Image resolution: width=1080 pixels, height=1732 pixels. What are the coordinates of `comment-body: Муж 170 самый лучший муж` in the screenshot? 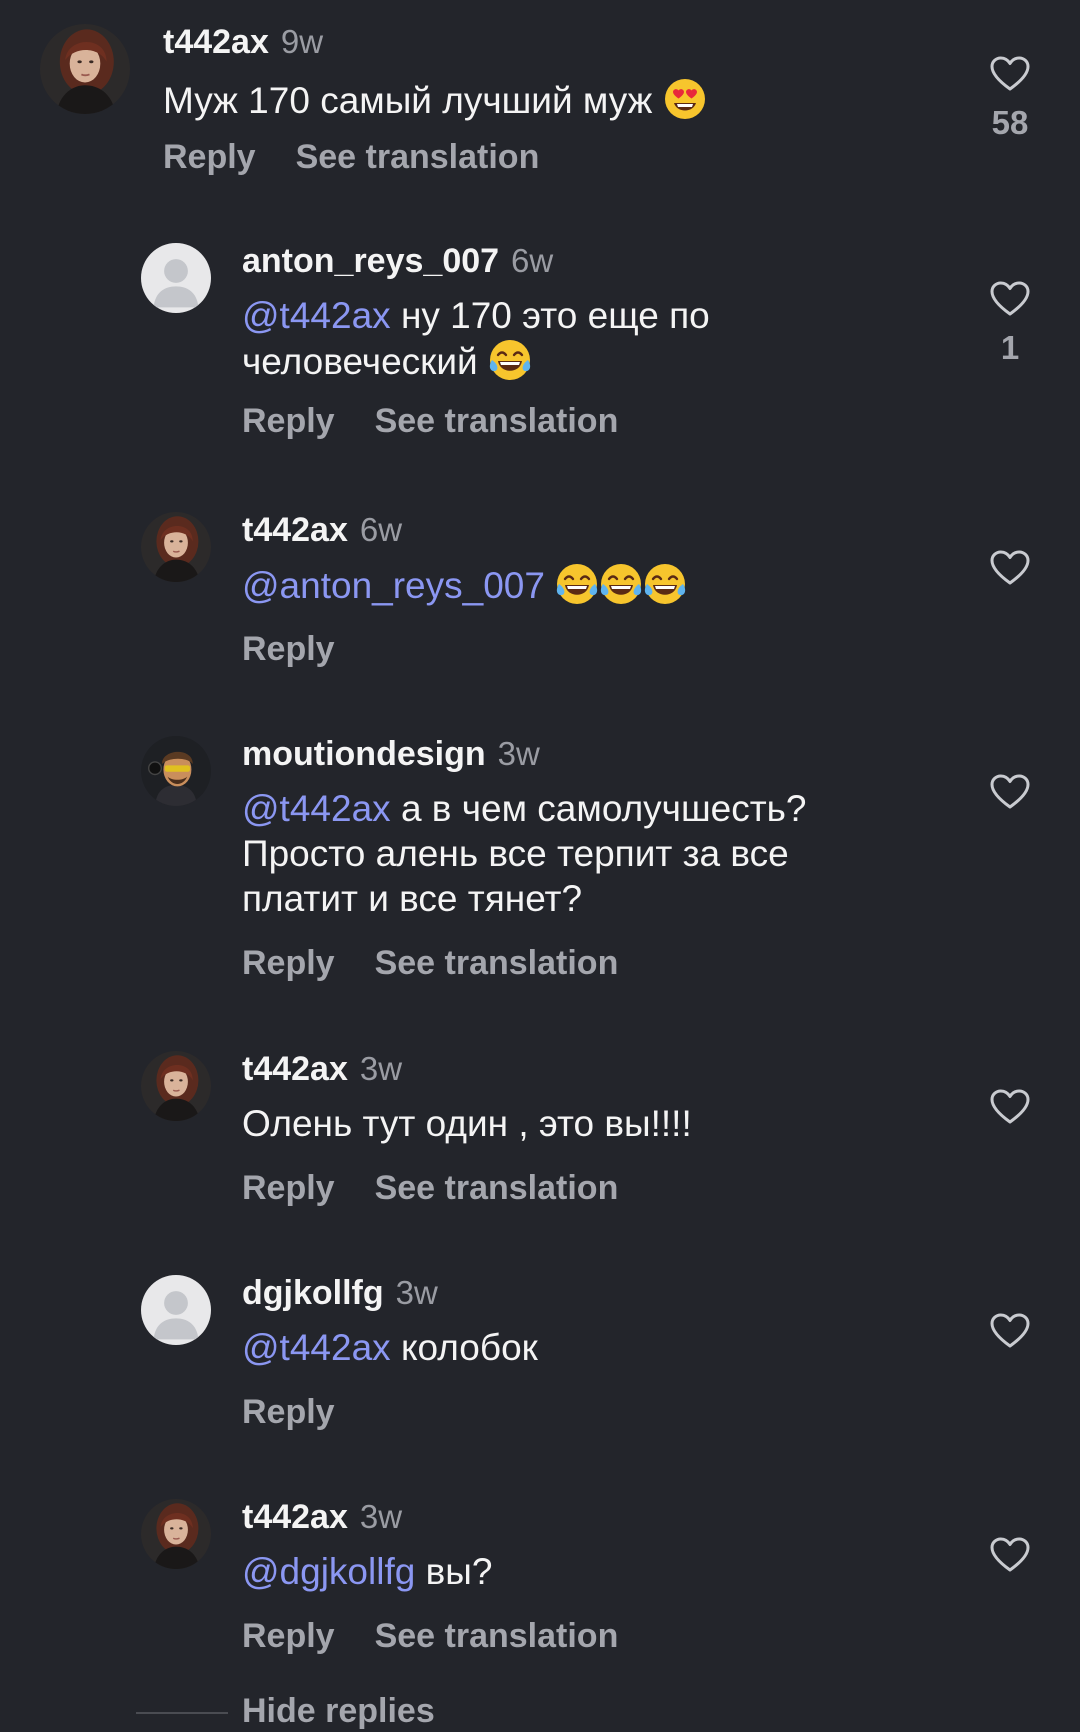 It's located at (408, 100).